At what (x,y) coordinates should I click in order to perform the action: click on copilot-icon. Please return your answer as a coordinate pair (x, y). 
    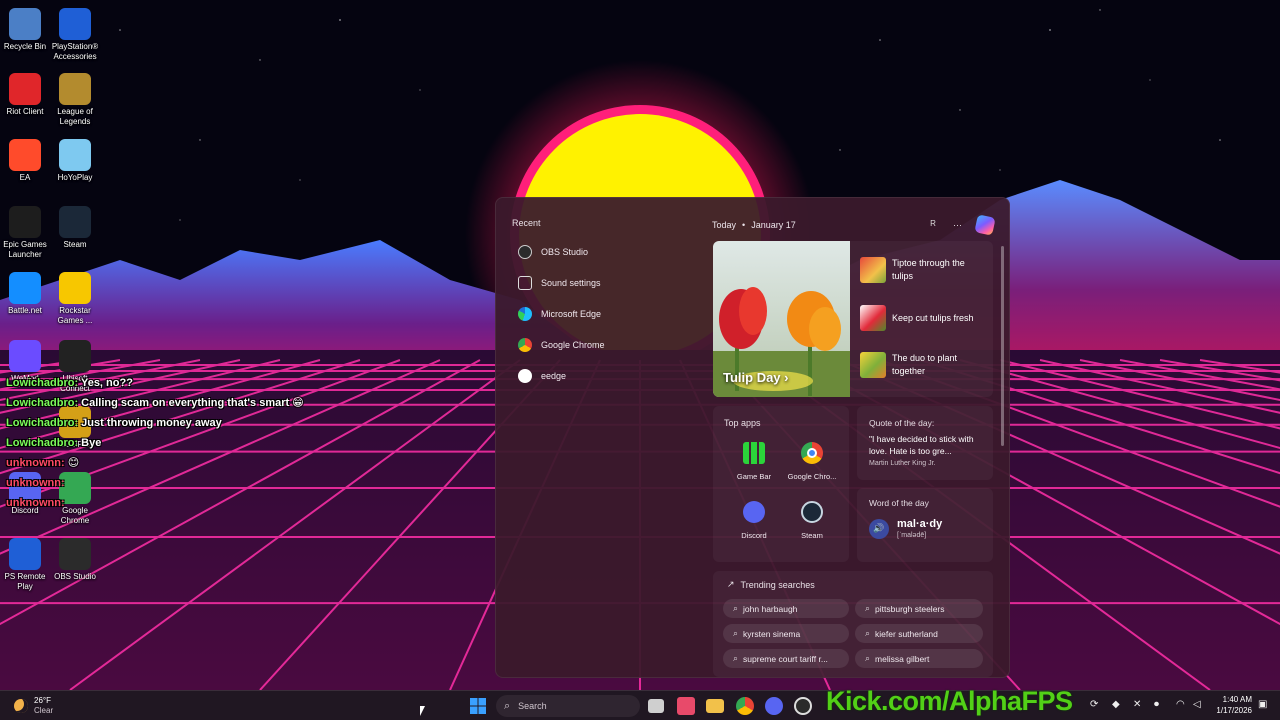
    Looking at the image, I should click on (985, 225).